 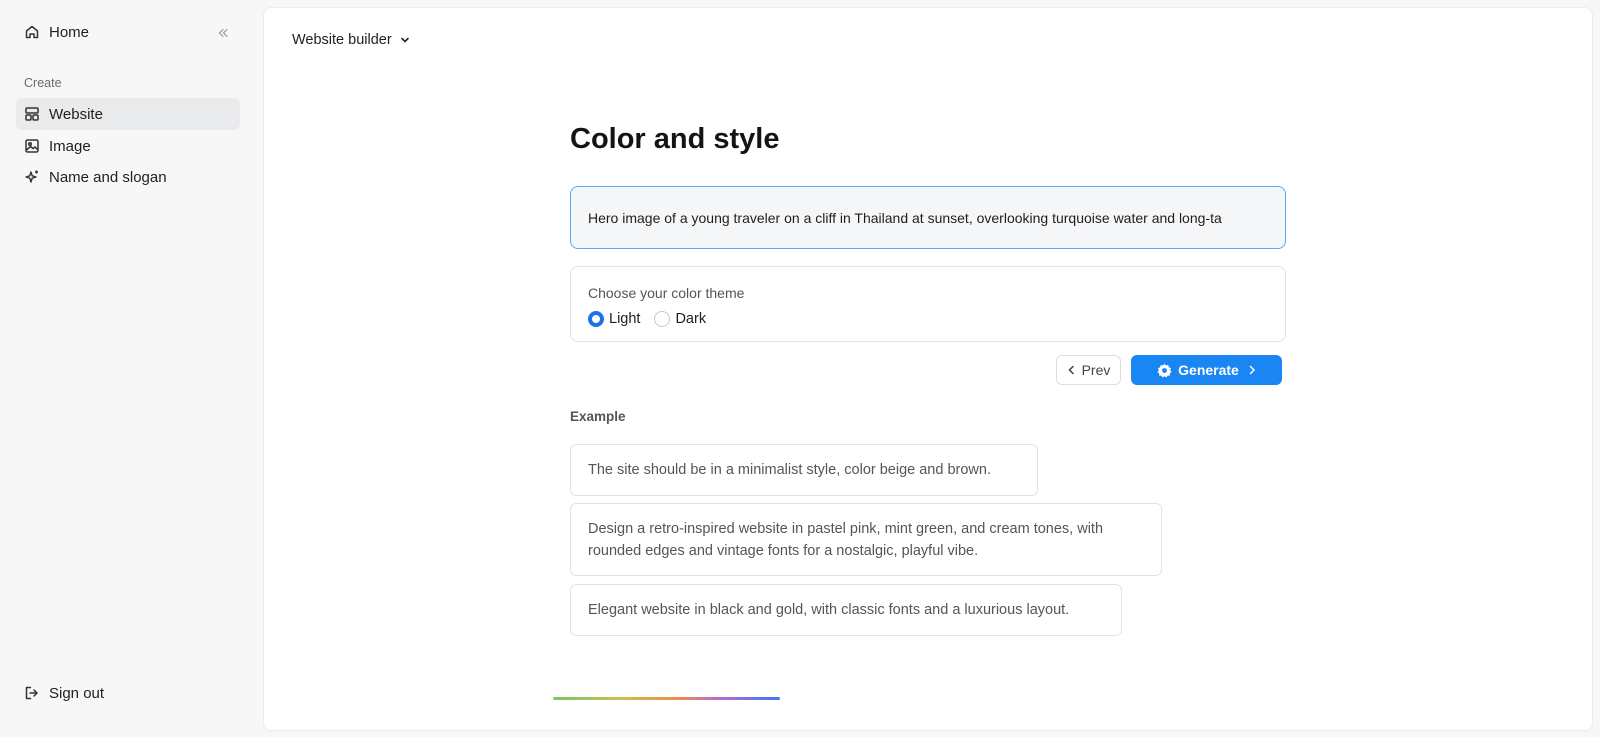 I want to click on sign-out-icon, so click(x=32, y=693).